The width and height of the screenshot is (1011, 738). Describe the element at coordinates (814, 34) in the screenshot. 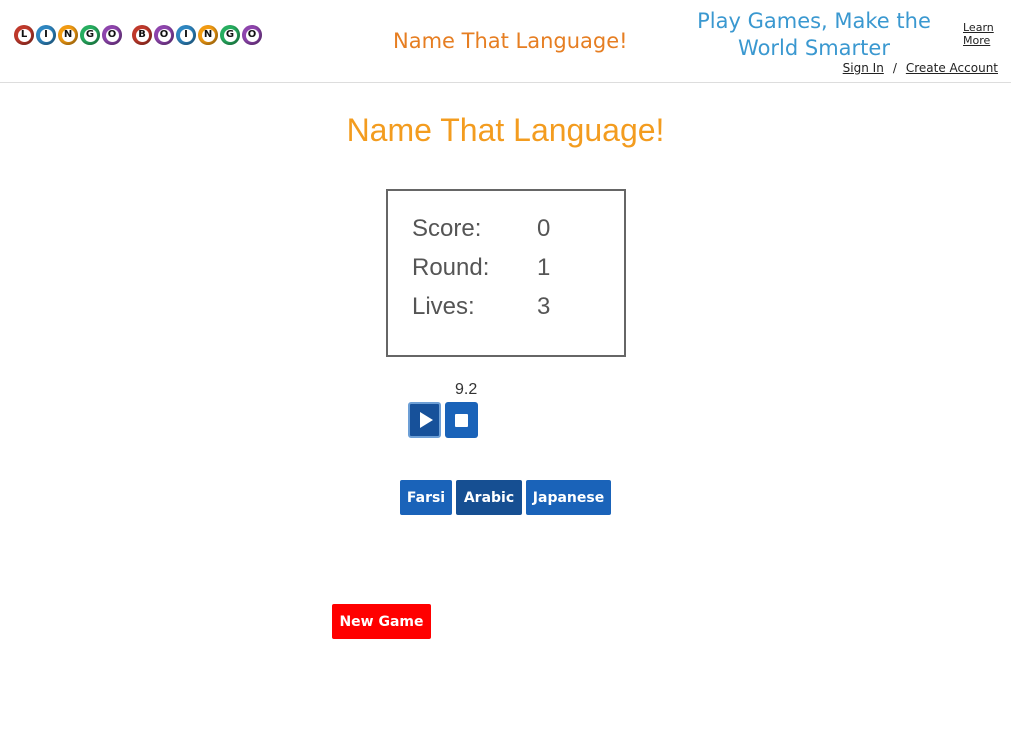

I see `tagline: Play Games, Make the World Smarter` at that location.